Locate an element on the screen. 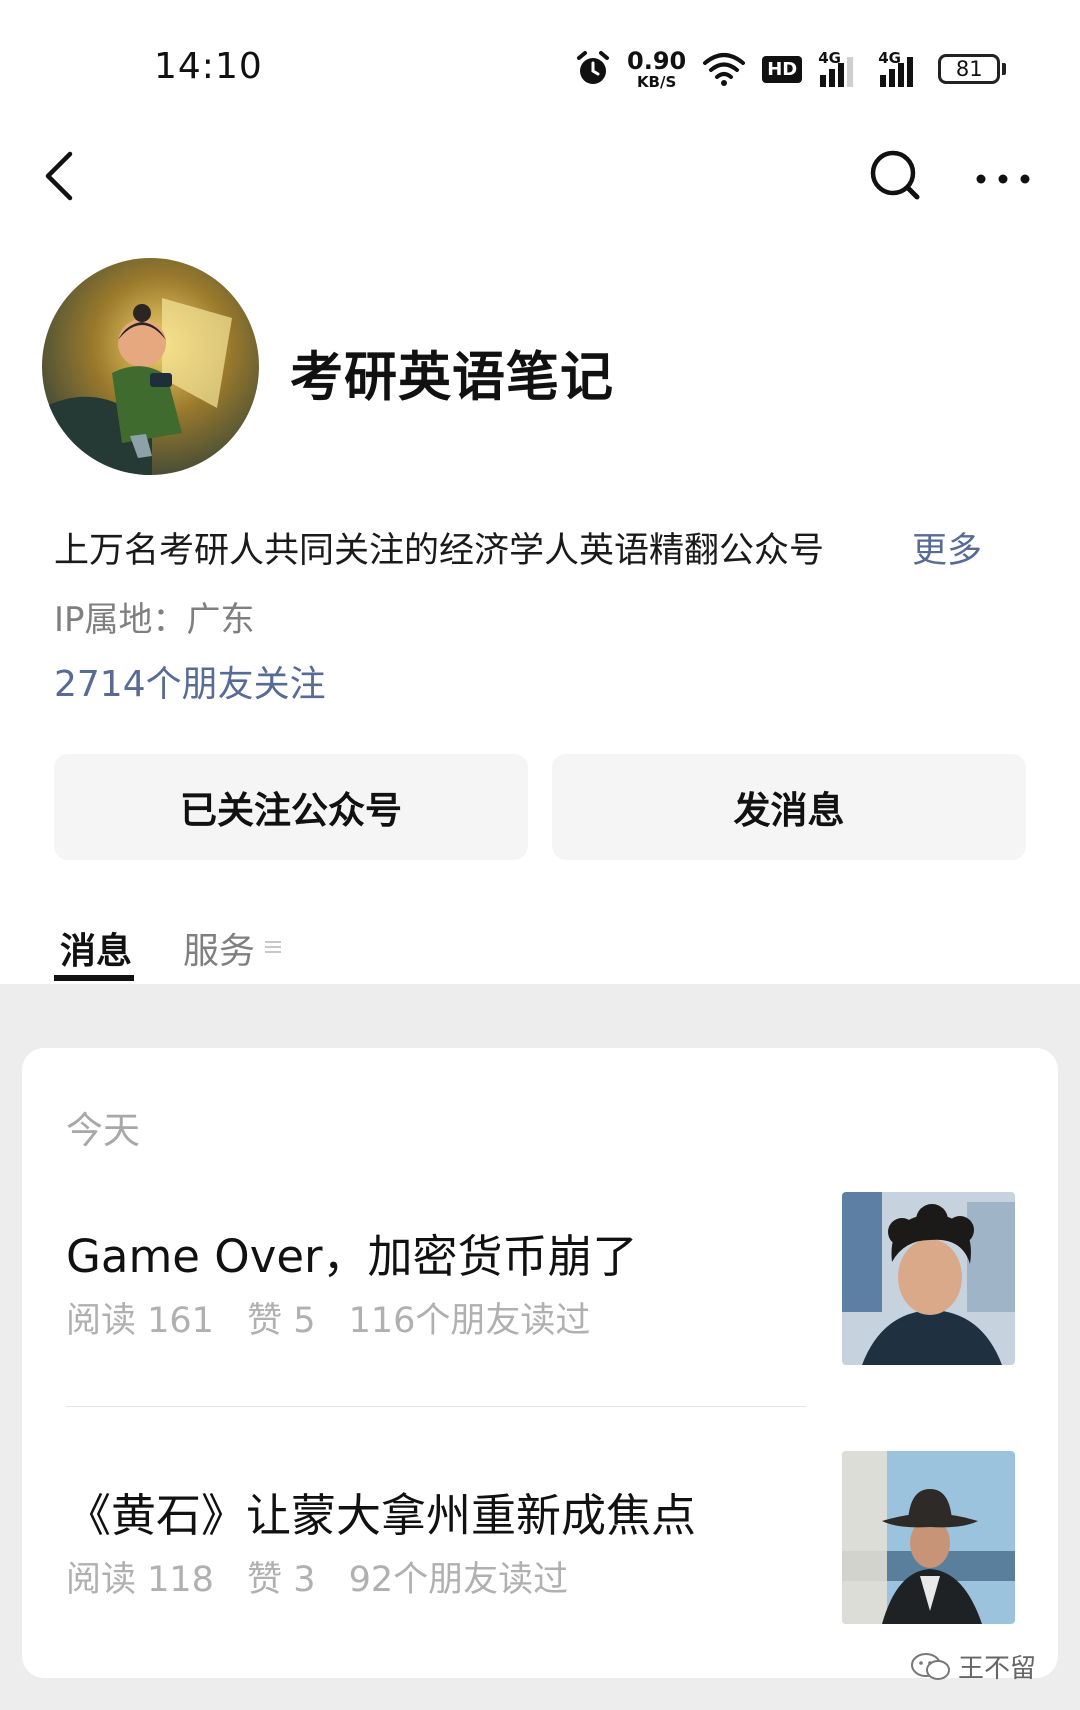 Image resolution: width=1080 pixels, height=1710 pixels. article-divider is located at coordinates (436, 1406).